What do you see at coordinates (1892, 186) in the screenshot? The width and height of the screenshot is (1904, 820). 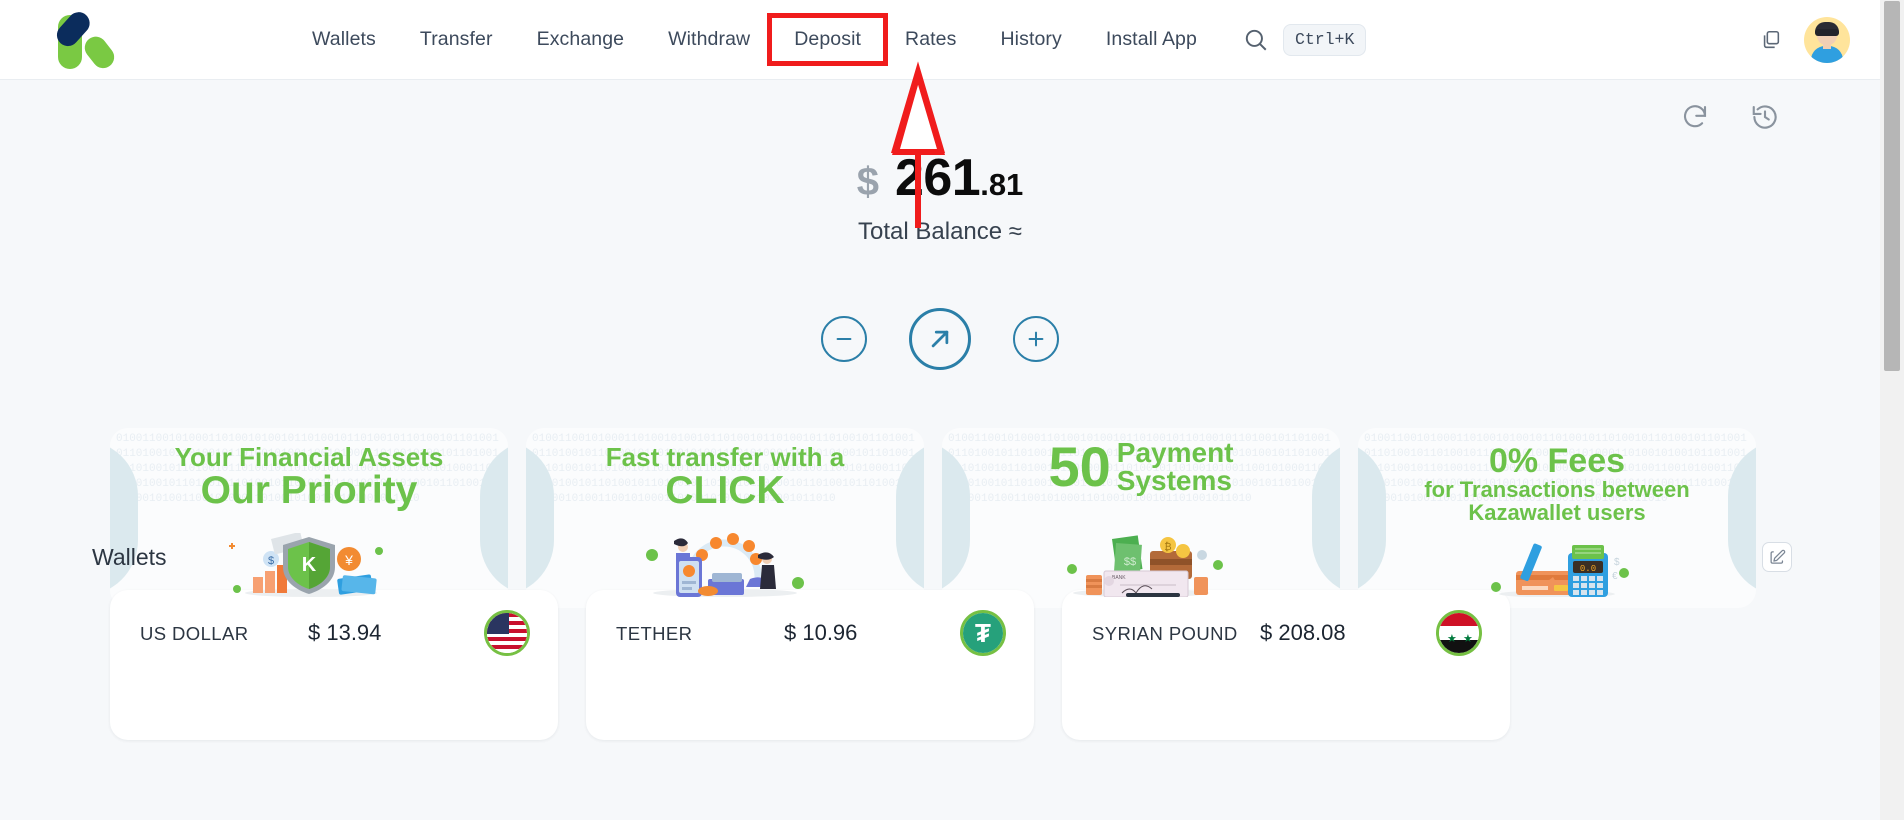 I see `scrollbar-thumb` at bounding box center [1892, 186].